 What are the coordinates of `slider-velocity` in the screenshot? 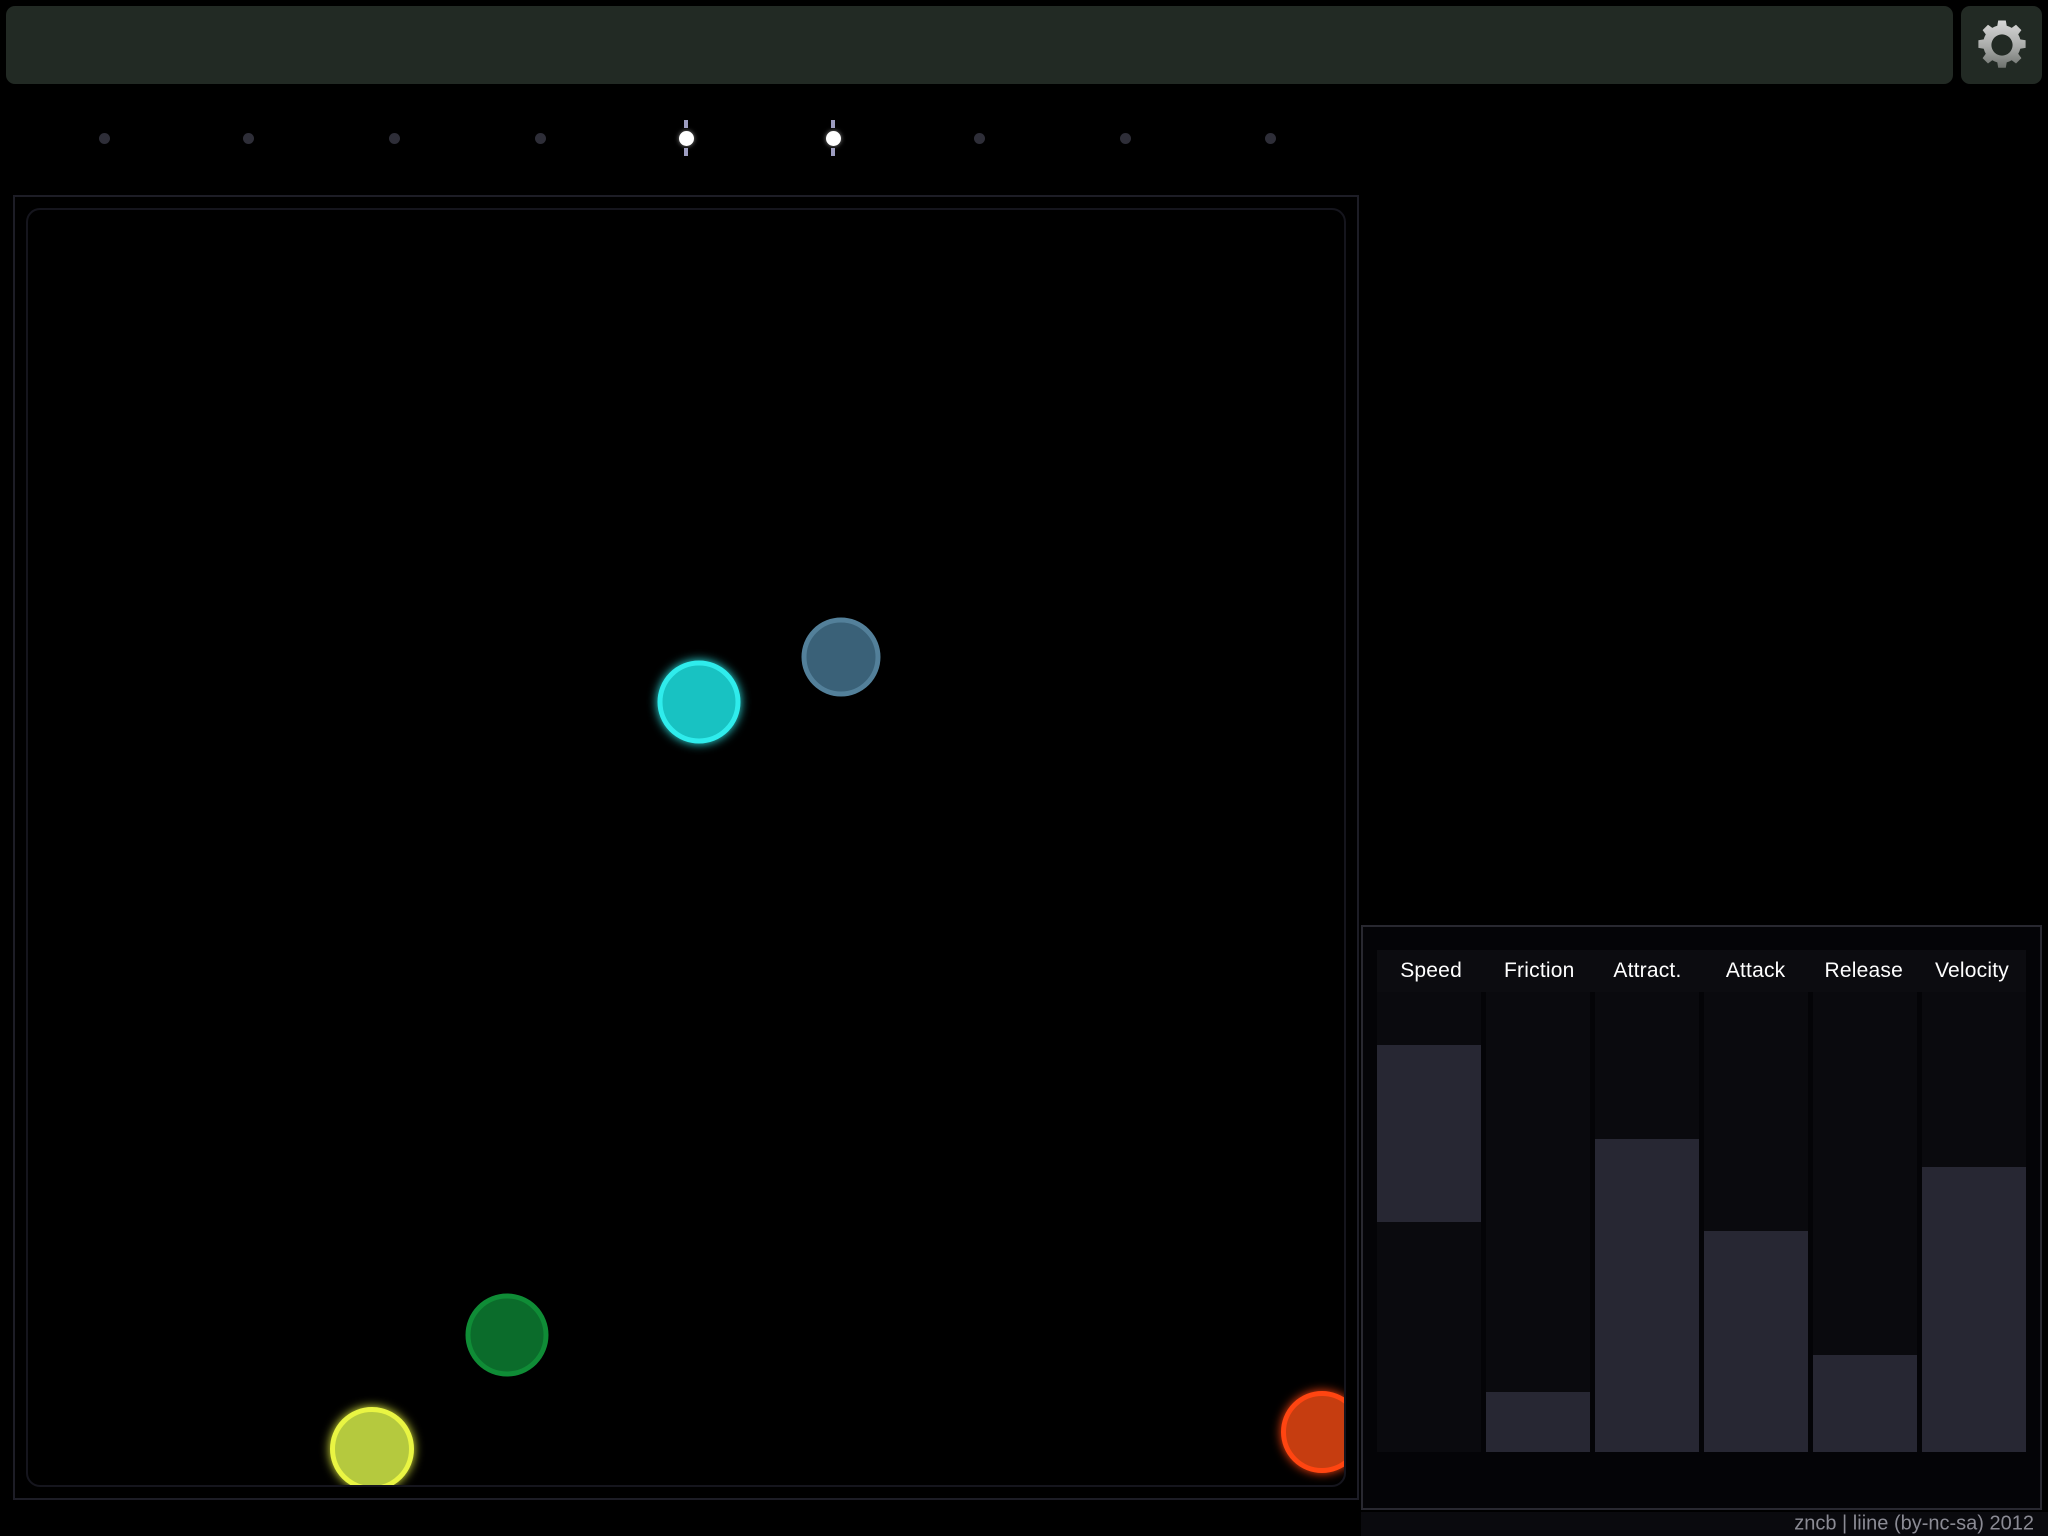 It's located at (1974, 1222).